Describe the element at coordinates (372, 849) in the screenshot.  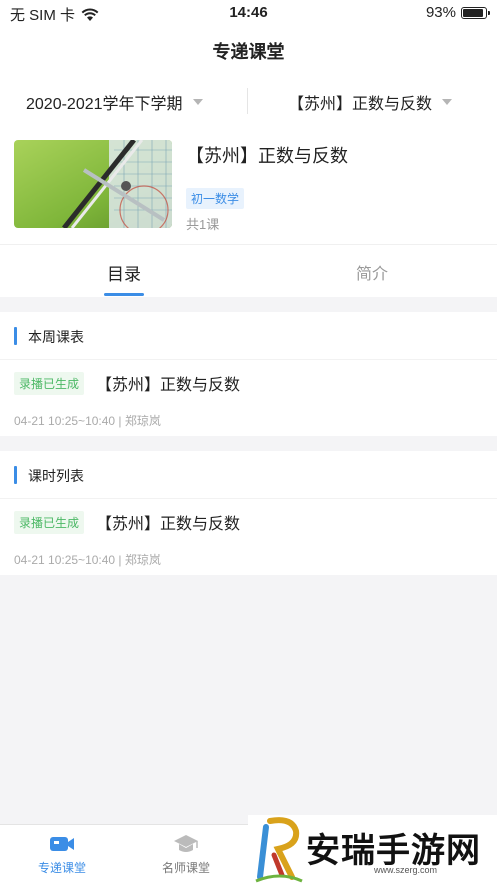
I see `watermark-logo: 安瑞手游网 www.szerg.com` at that location.